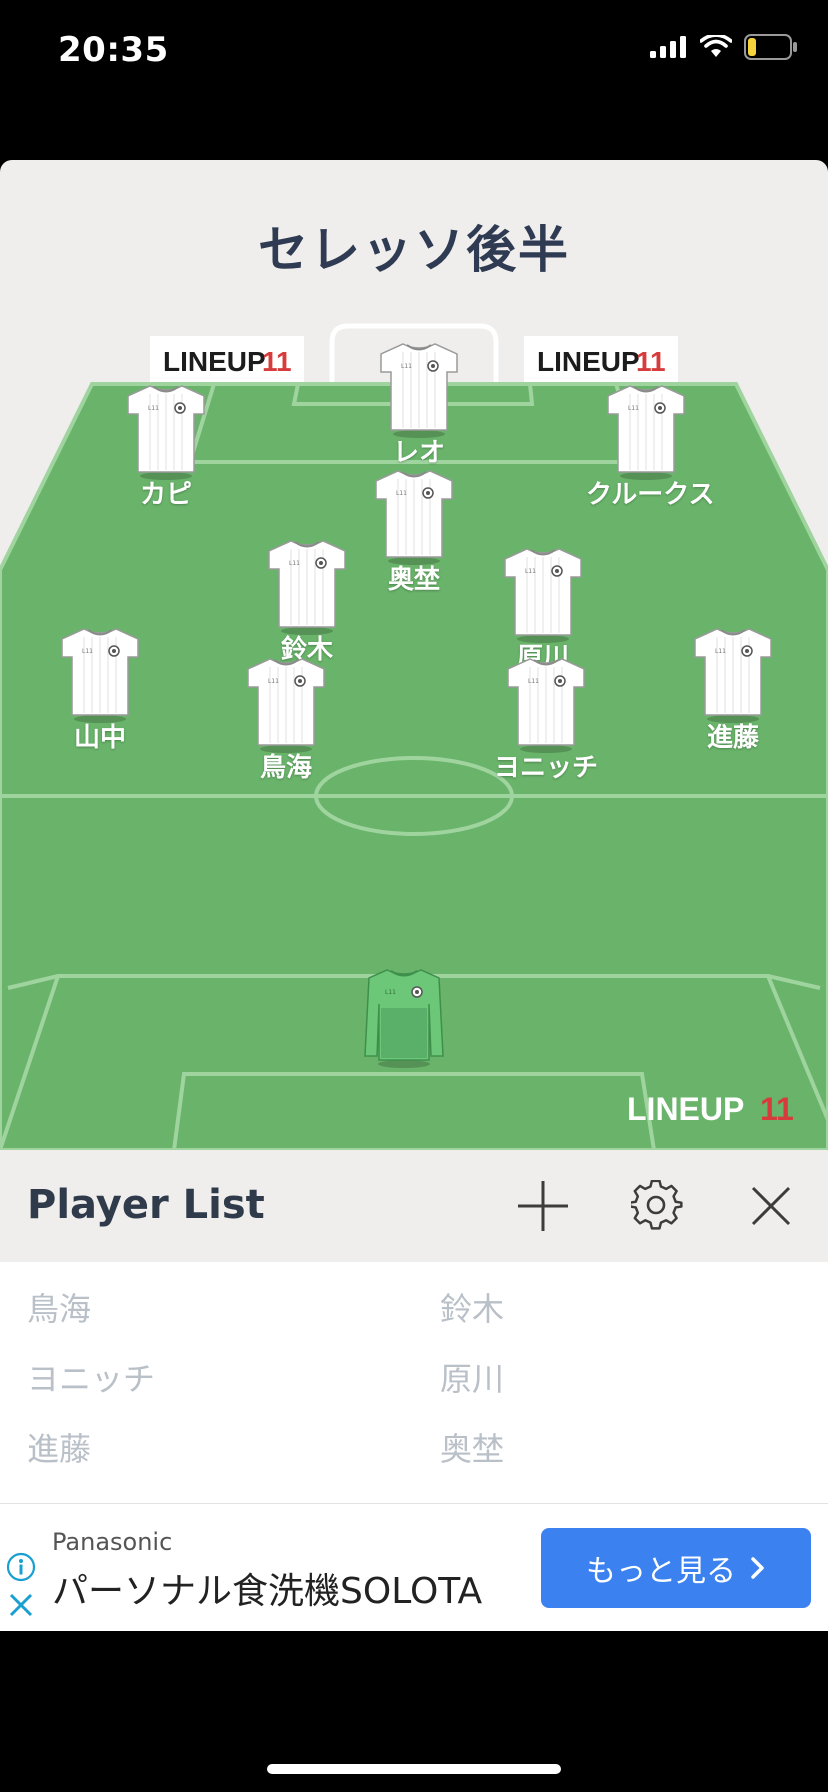 Image resolution: width=828 pixels, height=1792 pixels. What do you see at coordinates (414, 1769) in the screenshot?
I see `home-indicator` at bounding box center [414, 1769].